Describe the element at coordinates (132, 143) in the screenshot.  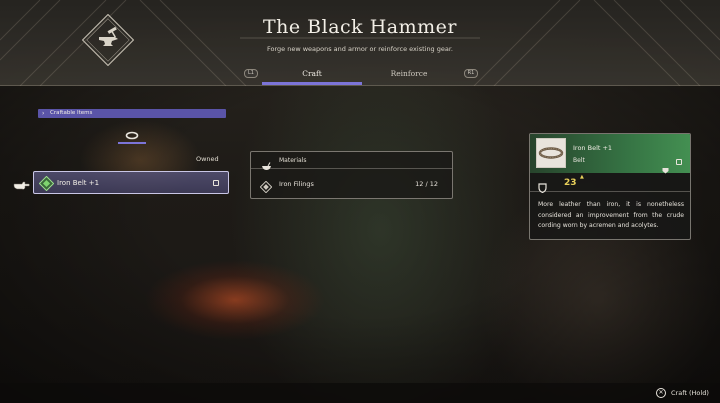
I see `category-active-indicator` at that location.